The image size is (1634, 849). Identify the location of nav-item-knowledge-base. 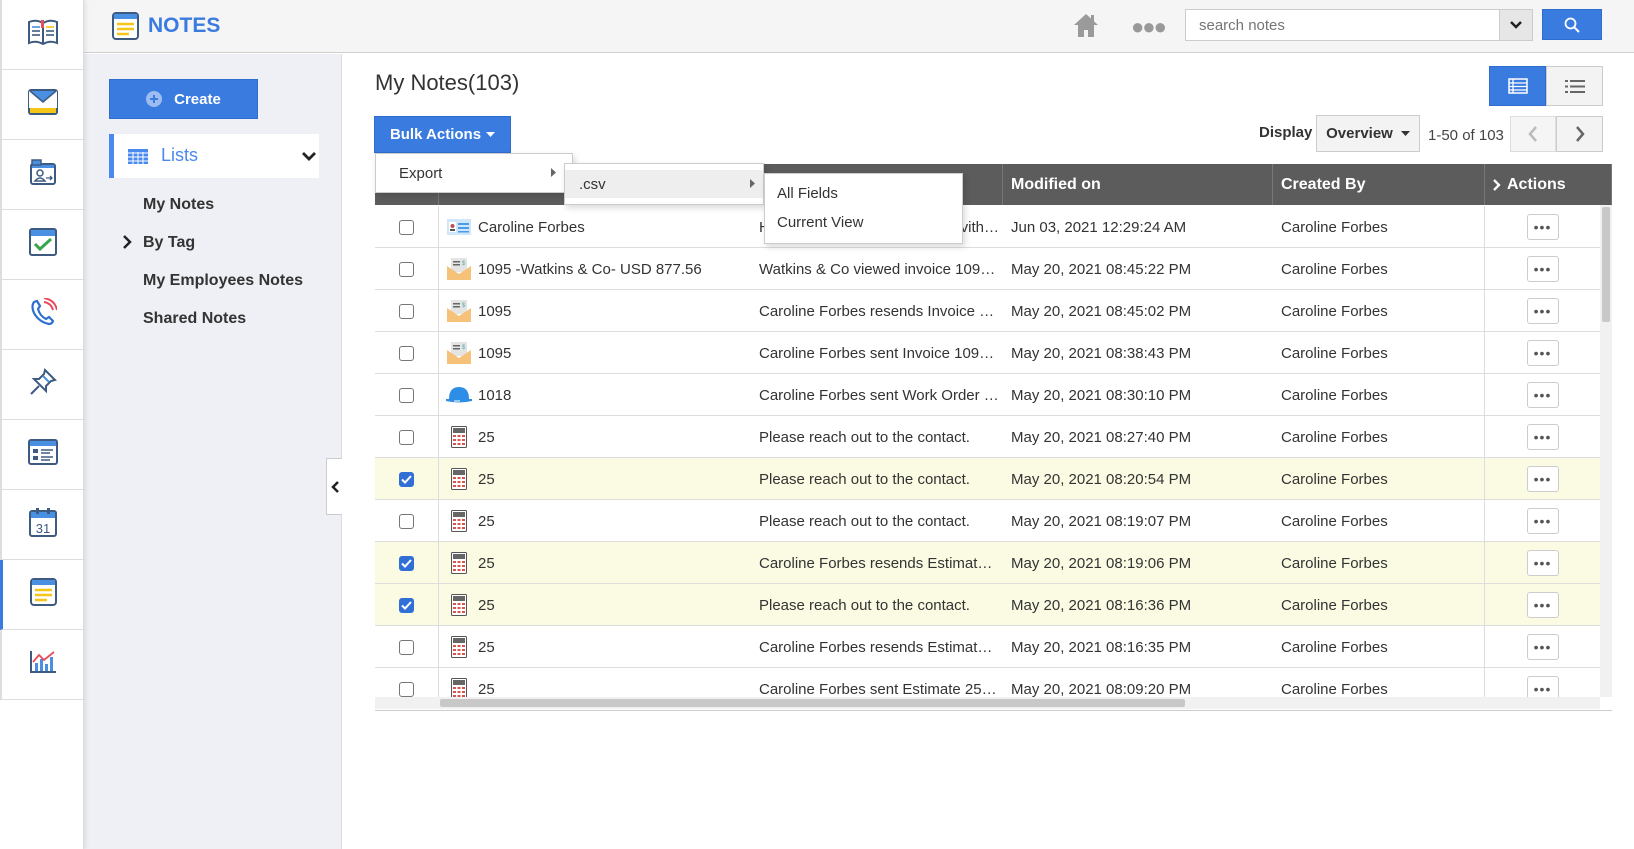
(41, 35).